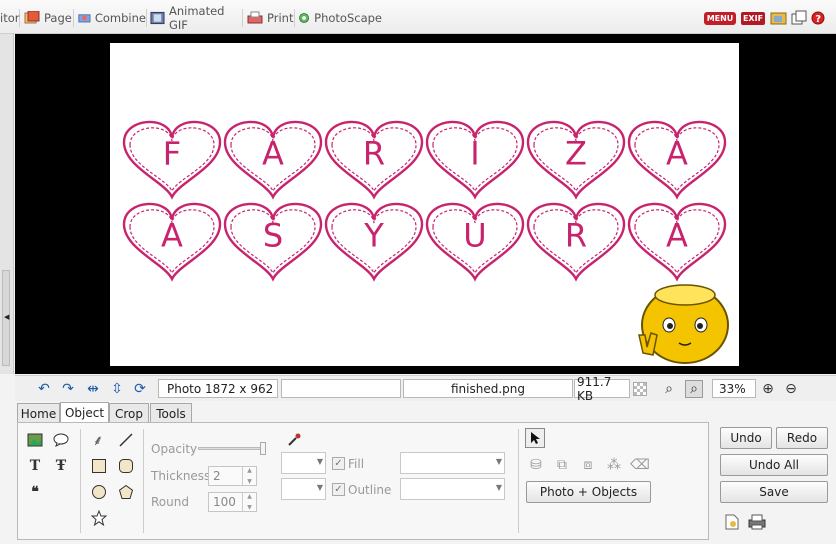 Image resolution: width=836 pixels, height=544 pixels. What do you see at coordinates (640, 465) in the screenshot?
I see `delete-object-icon: ⌫` at bounding box center [640, 465].